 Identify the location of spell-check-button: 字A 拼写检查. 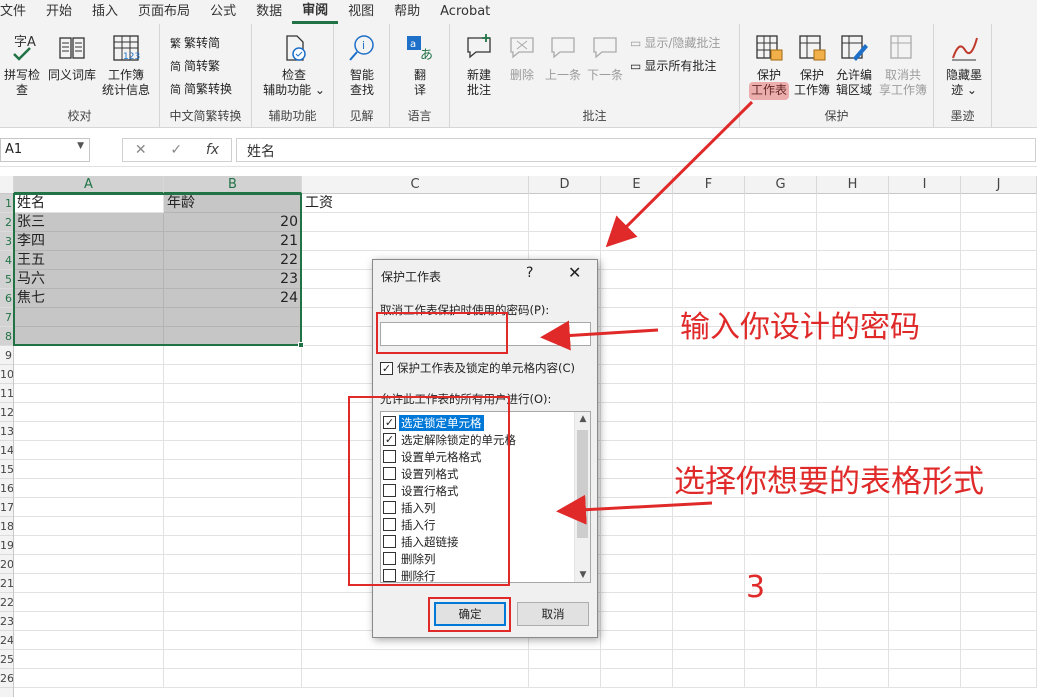
(22, 65).